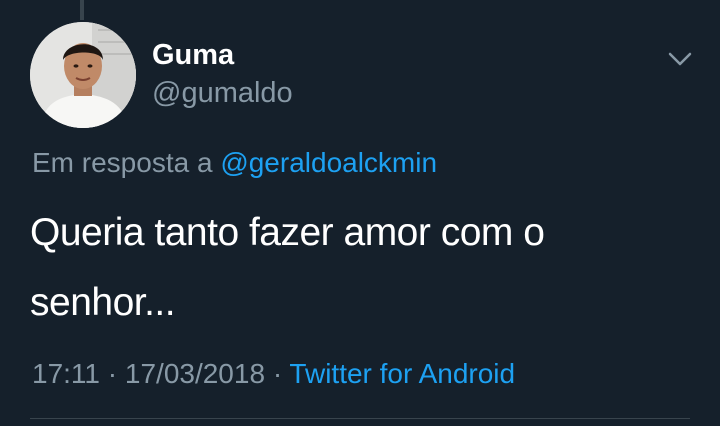  I want to click on tweet-source-link: Twitter for Android, so click(402, 373).